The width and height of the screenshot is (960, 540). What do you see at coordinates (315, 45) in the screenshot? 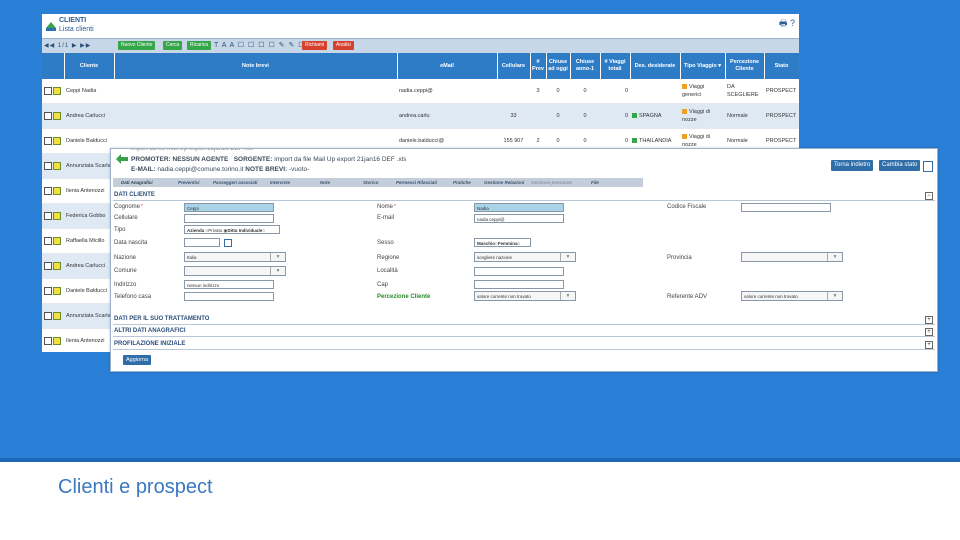
I see `recalls-button: Richiami` at bounding box center [315, 45].